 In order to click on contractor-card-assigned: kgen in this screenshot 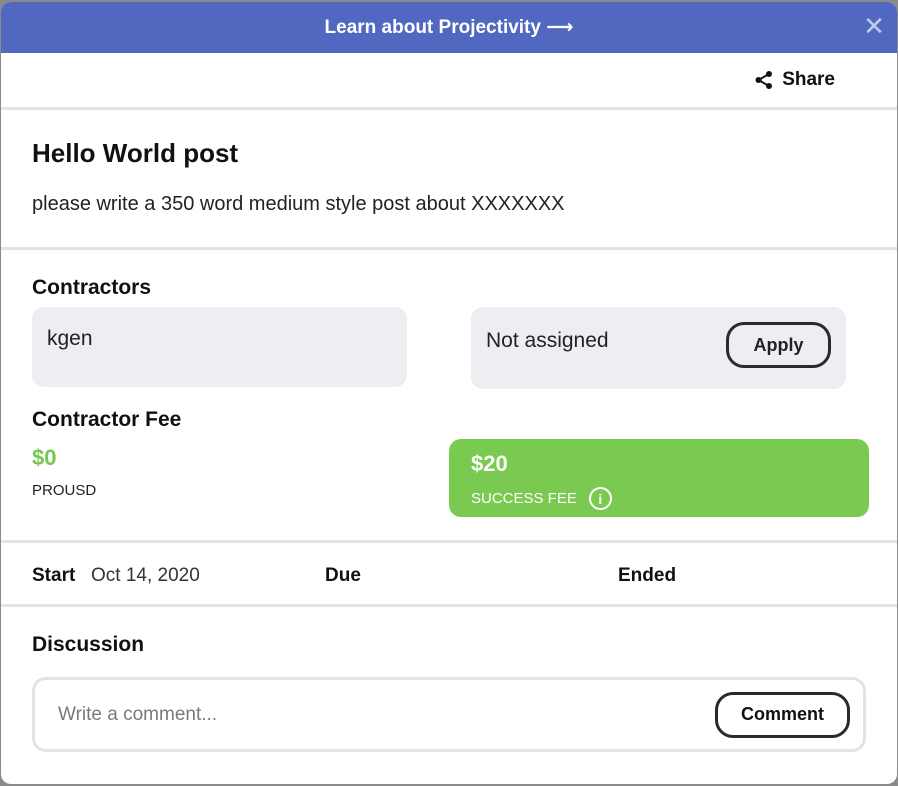, I will do `click(219, 347)`.